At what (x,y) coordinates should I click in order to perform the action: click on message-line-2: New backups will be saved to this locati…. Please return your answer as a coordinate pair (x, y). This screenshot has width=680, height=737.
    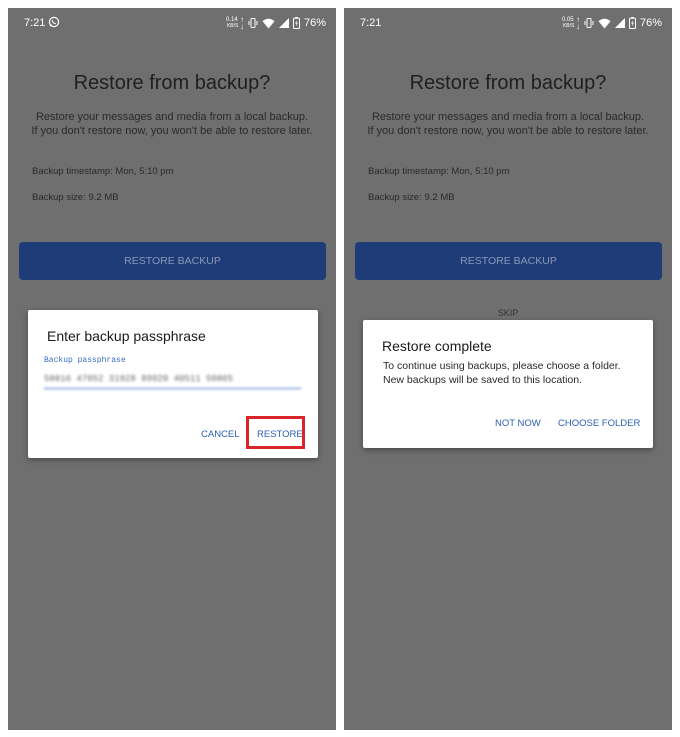
    Looking at the image, I should click on (483, 379).